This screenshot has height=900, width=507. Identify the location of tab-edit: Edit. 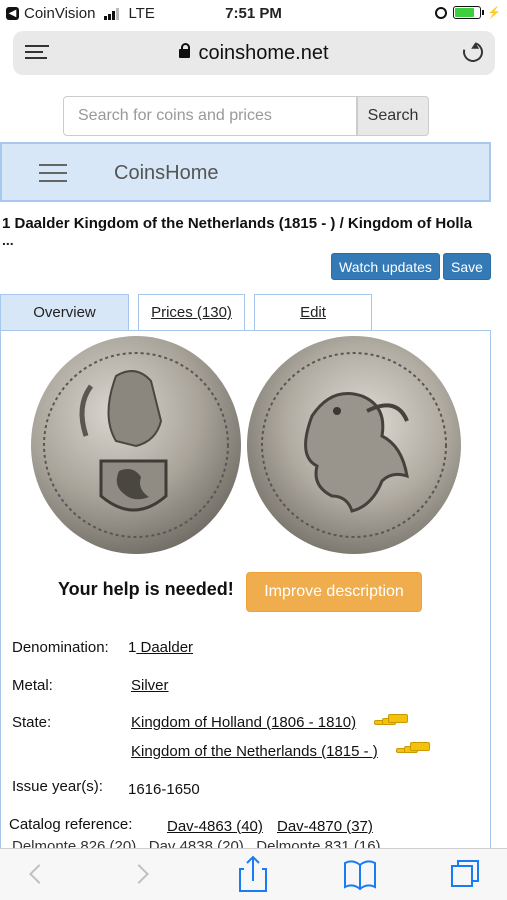
(313, 312).